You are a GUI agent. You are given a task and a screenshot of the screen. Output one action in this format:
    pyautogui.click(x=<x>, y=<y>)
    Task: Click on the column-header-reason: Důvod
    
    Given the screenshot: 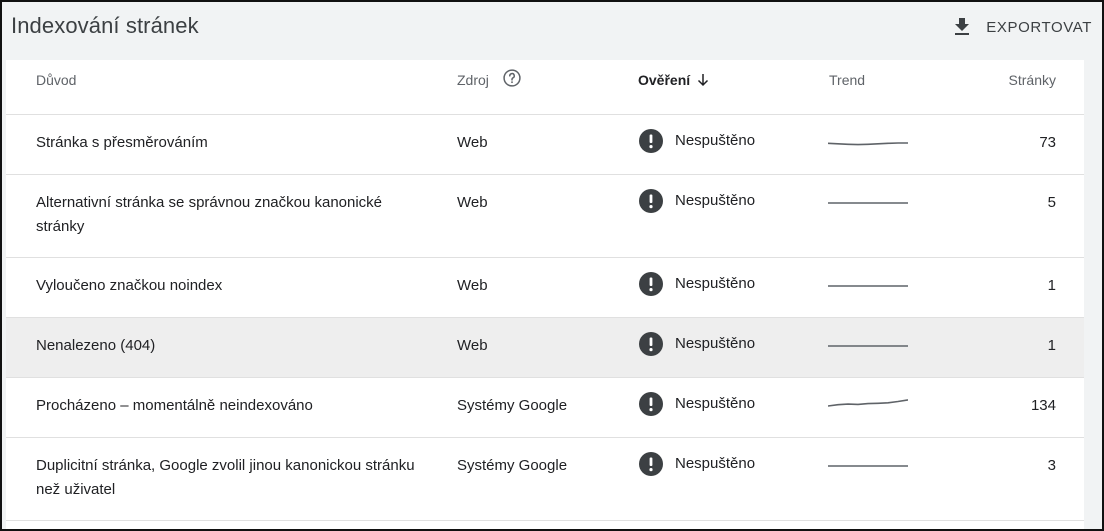 What is the action you would take?
    pyautogui.click(x=56, y=80)
    